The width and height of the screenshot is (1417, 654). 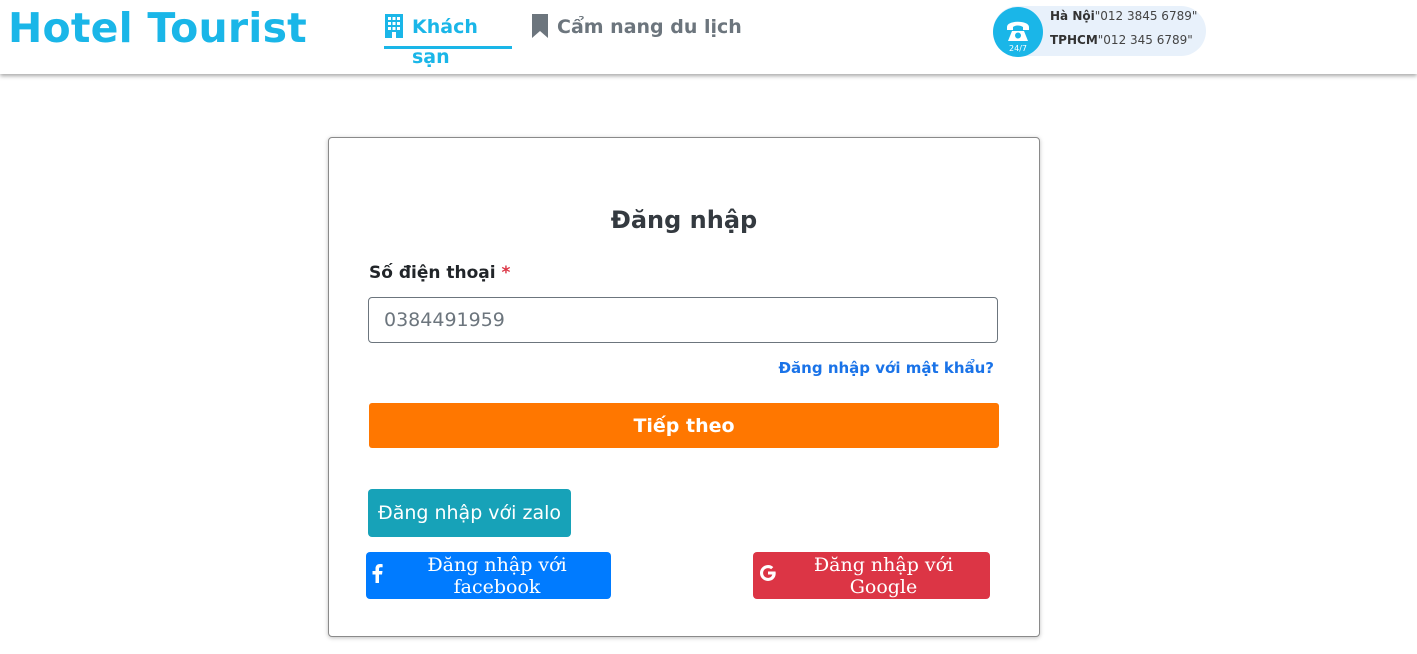 I want to click on hotline-city-hanoi: Hà Nội, so click(x=1072, y=16).